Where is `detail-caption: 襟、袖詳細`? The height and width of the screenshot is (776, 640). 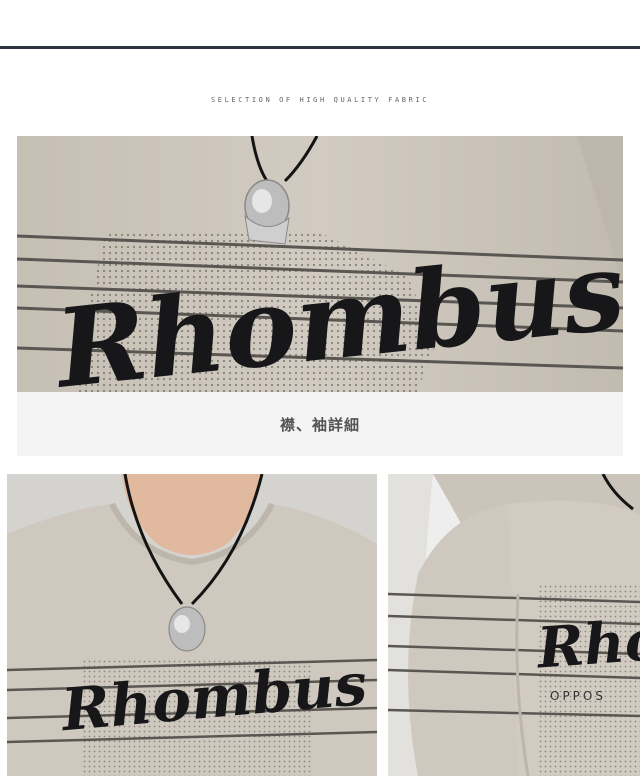 detail-caption: 襟、袖詳細 is located at coordinates (319, 424).